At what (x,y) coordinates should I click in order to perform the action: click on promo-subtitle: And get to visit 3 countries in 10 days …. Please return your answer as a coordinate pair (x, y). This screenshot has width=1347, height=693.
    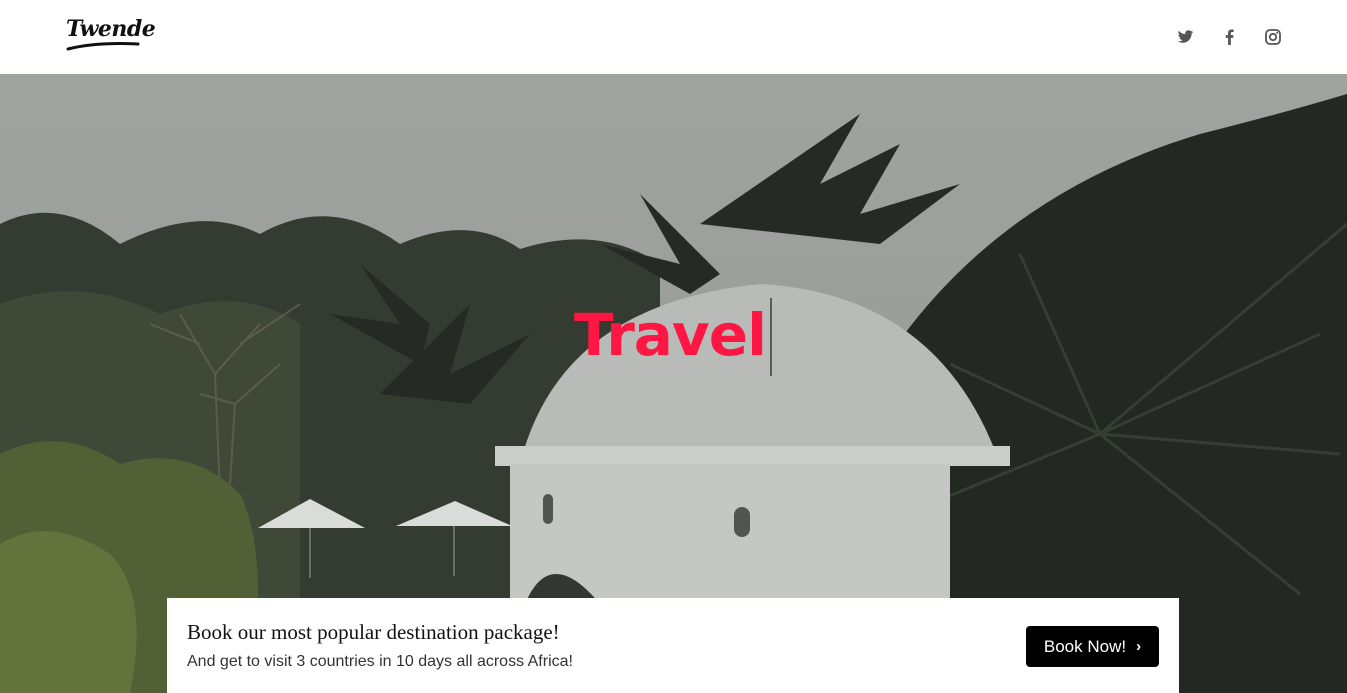
    Looking at the image, I should click on (380, 661).